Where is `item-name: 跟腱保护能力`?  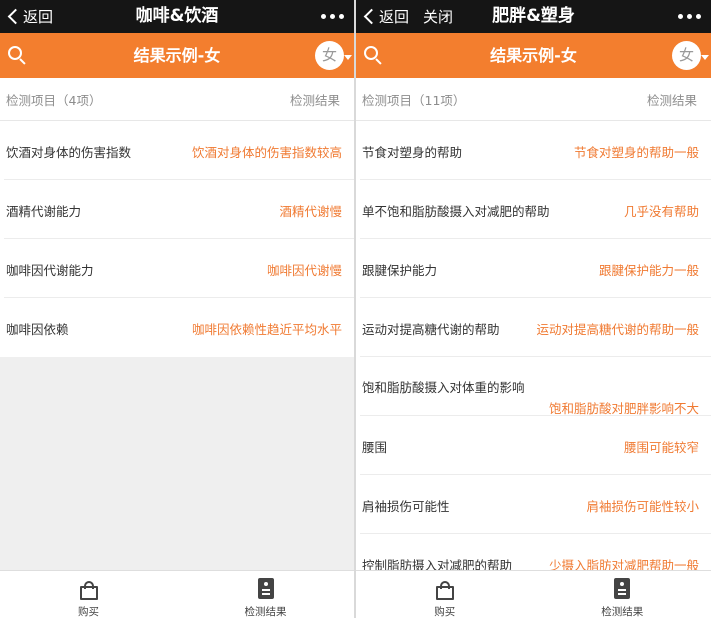 item-name: 跟腱保护能力 is located at coordinates (400, 270).